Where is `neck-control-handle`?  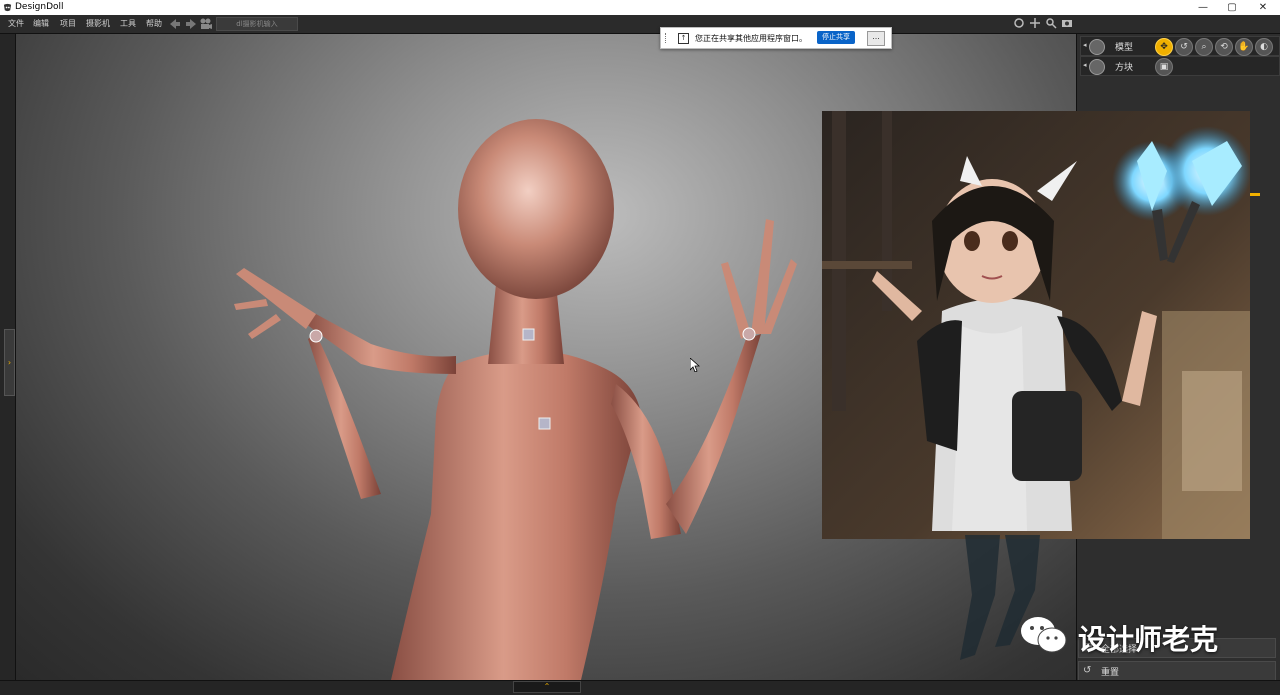 neck-control-handle is located at coordinates (528, 334).